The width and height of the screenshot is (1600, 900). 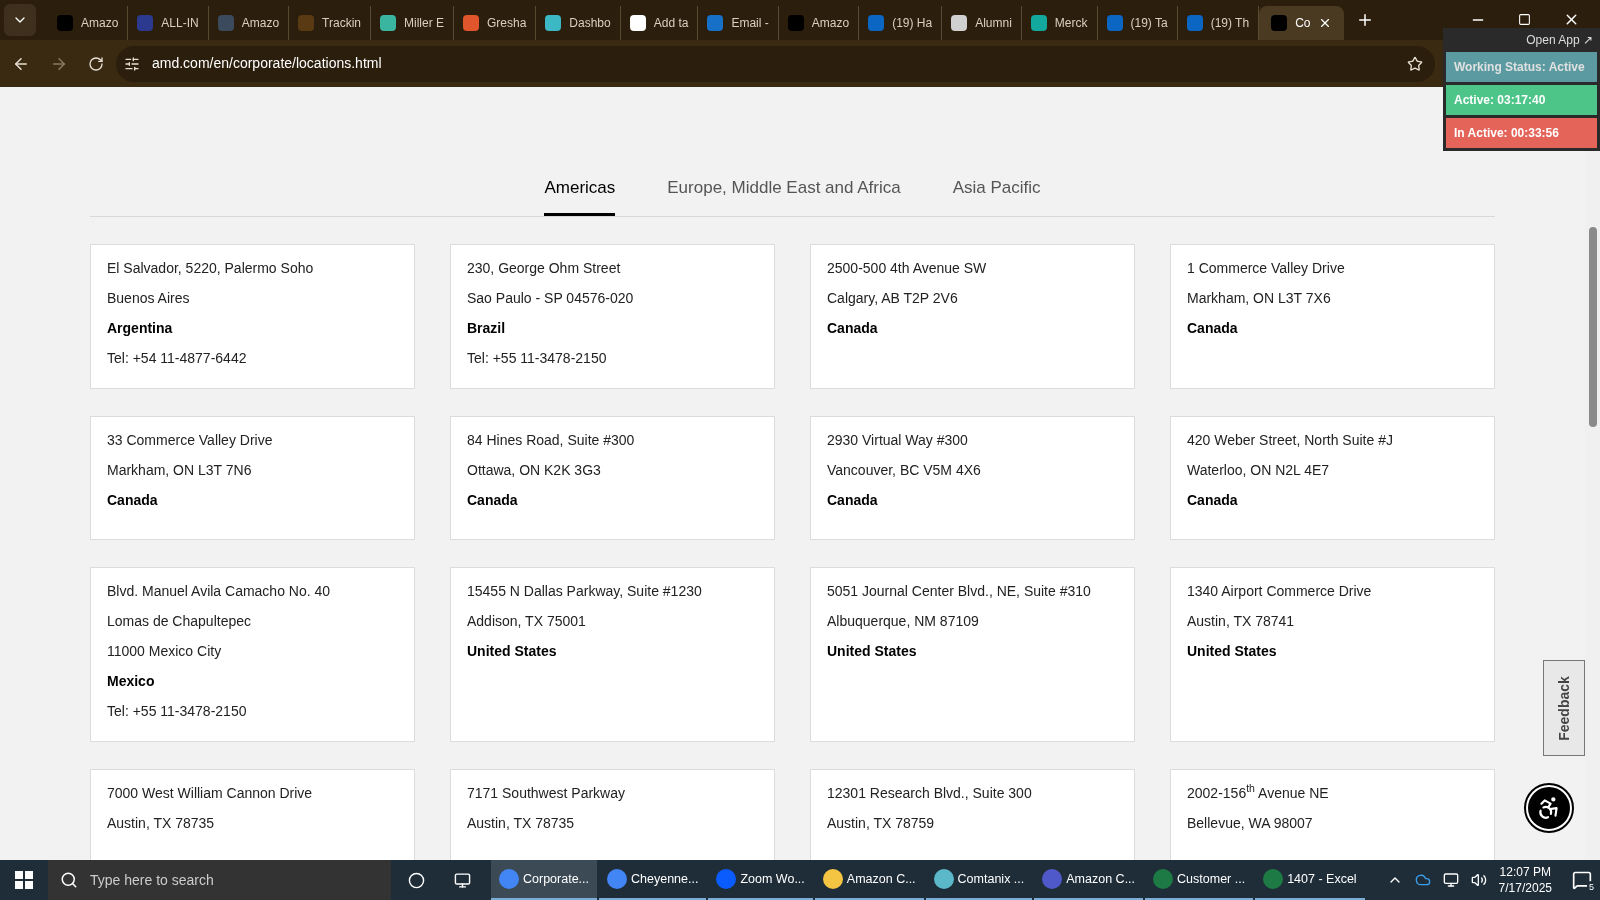 I want to click on country-name: Argentina, so click(x=140, y=328).